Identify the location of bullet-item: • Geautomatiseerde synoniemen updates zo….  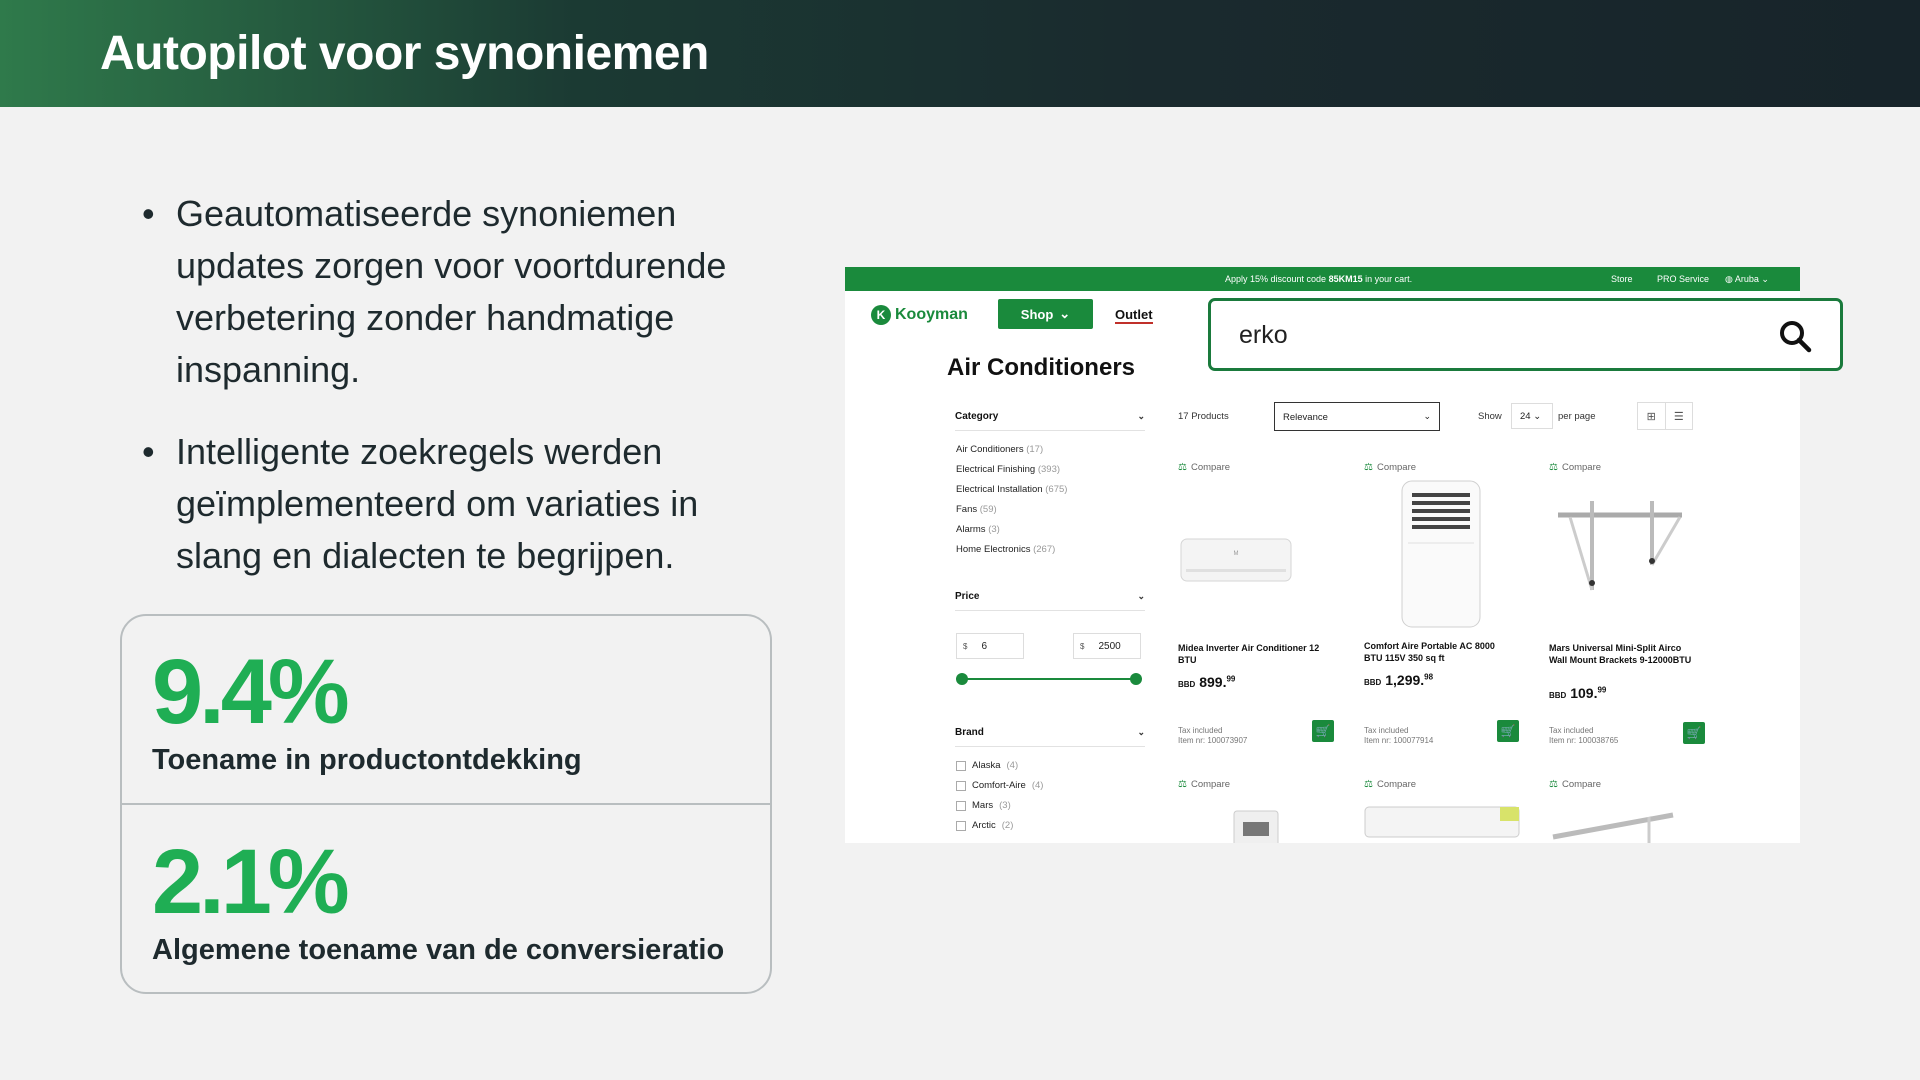
(460, 292).